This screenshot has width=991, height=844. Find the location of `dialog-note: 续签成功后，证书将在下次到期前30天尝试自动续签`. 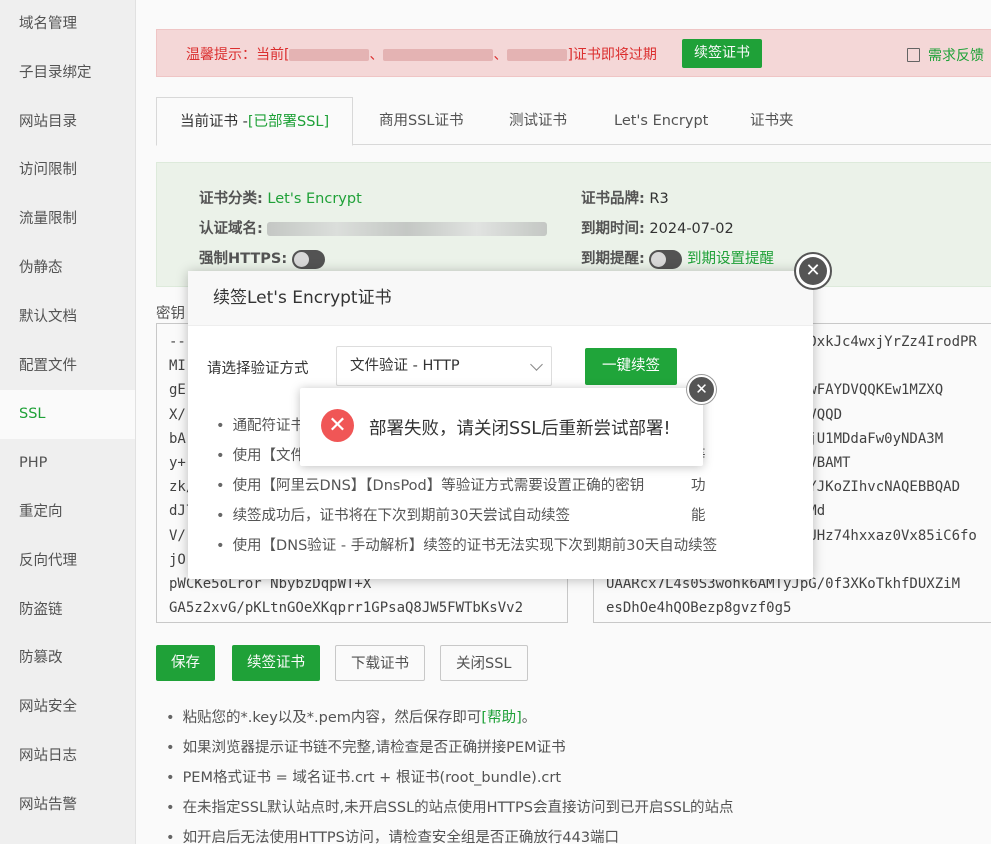

dialog-note: 续签成功后，证书将在下次到期前30天尝试自动续签 is located at coordinates (466, 516).